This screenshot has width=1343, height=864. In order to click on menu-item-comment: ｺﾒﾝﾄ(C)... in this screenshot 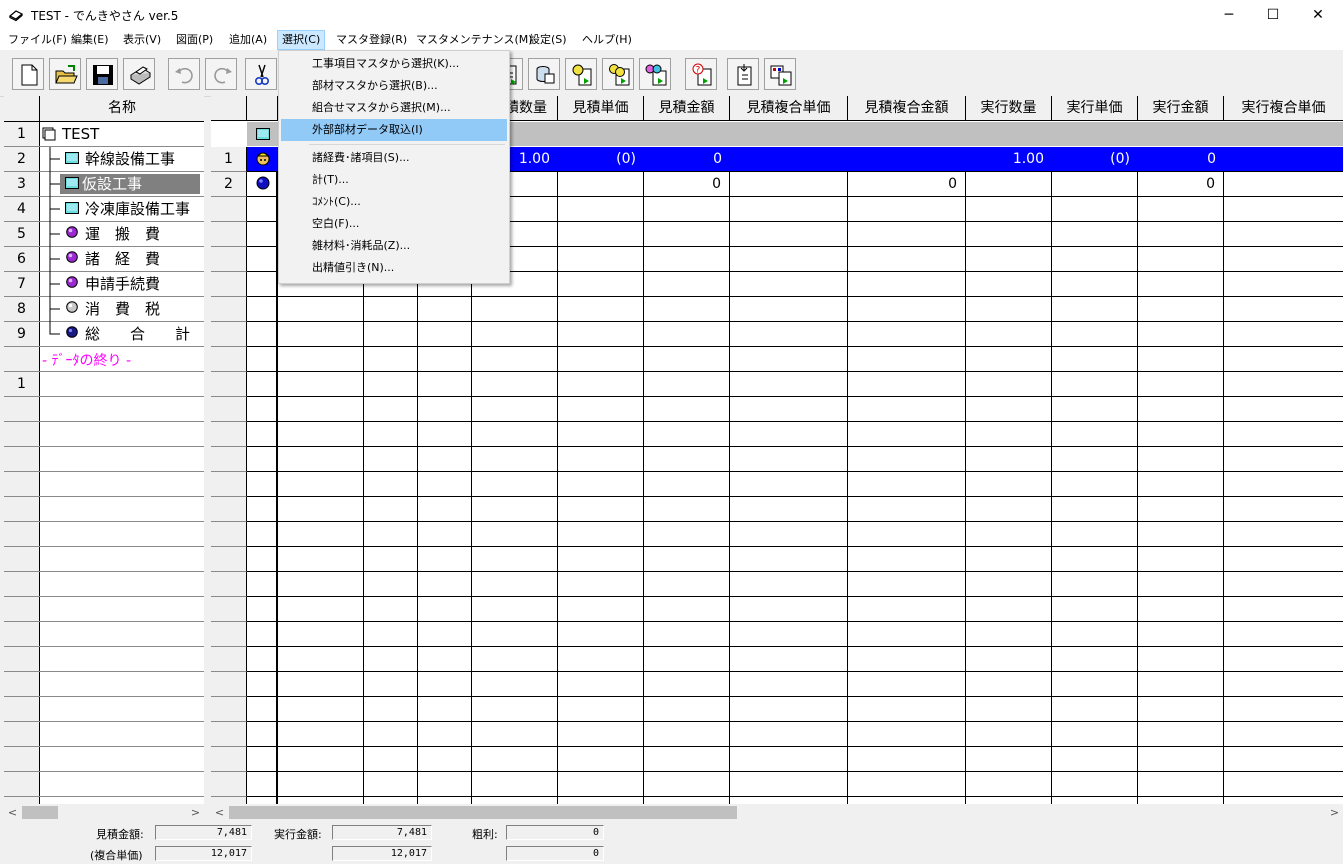, I will do `click(394, 202)`.